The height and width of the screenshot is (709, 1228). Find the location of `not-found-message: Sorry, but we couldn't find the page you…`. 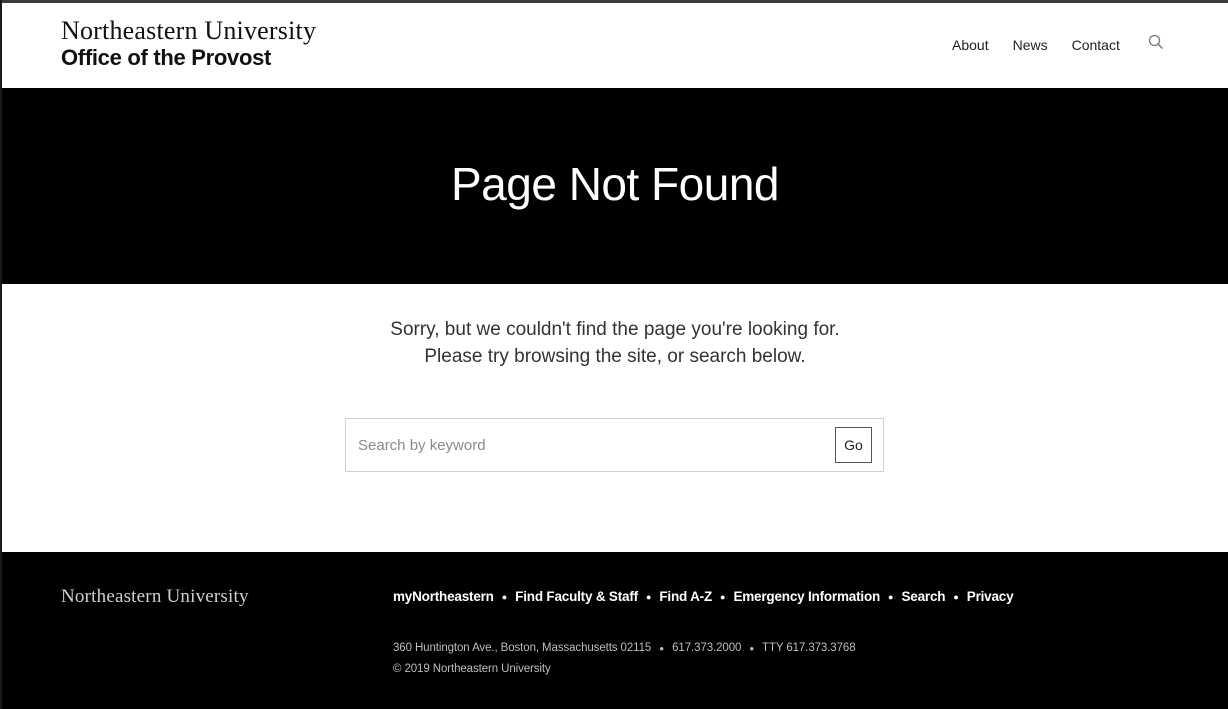

not-found-message: Sorry, but we couldn't find the page you… is located at coordinates (615, 343).